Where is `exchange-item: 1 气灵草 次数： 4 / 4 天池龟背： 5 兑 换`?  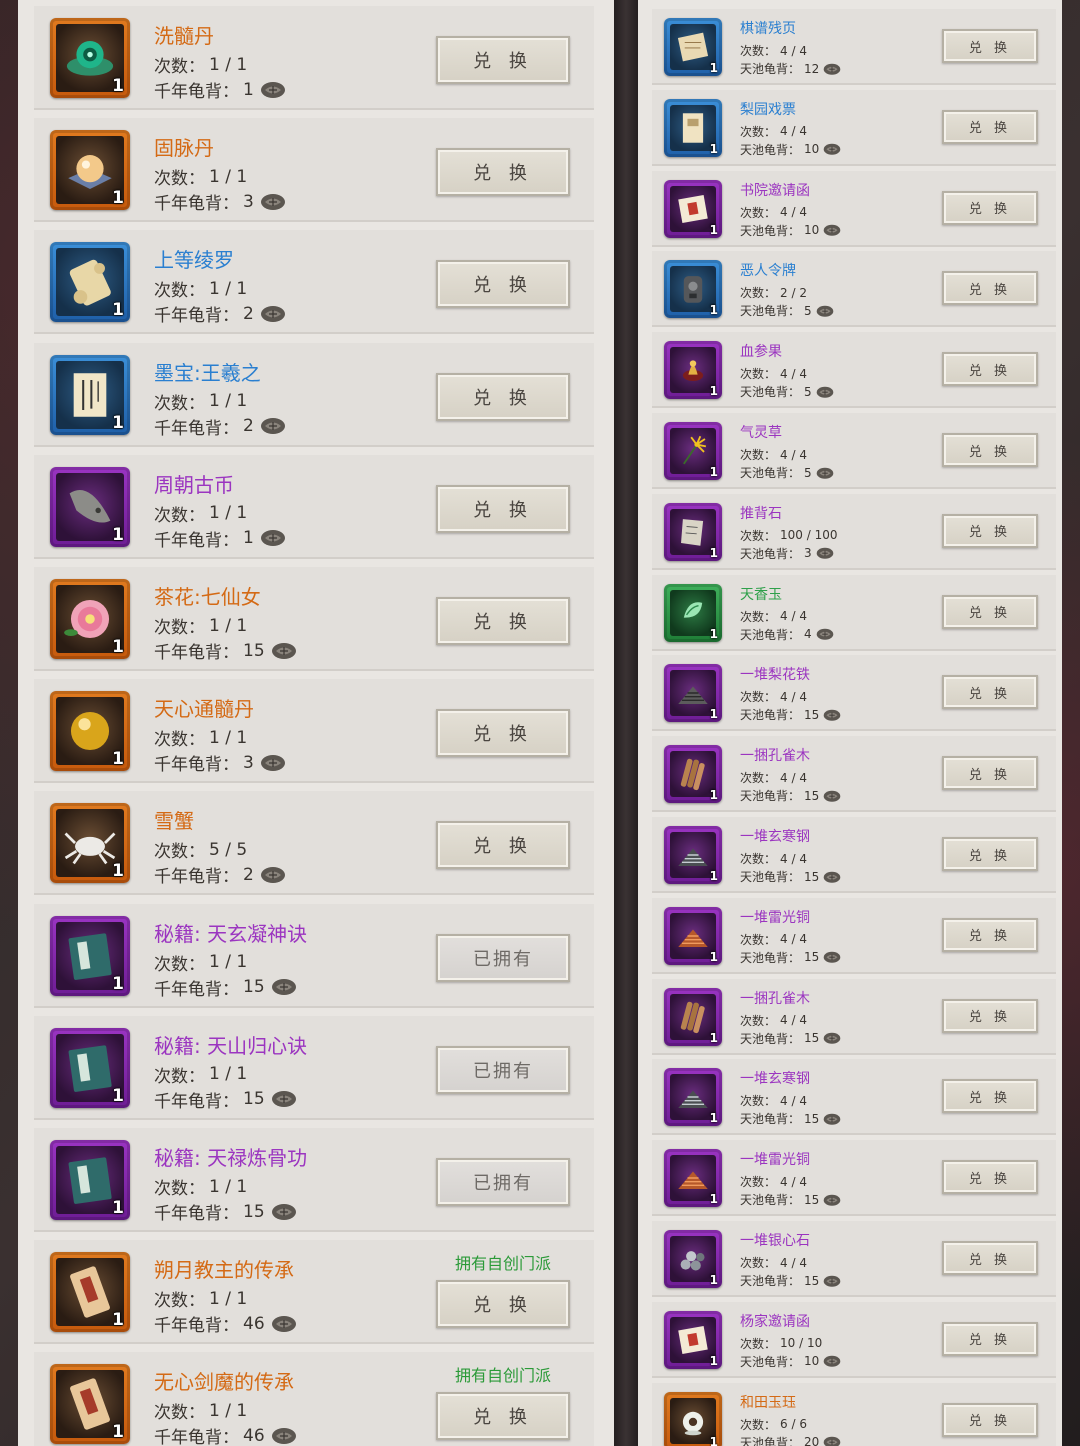 exchange-item: 1 气灵草 次数： 4 / 4 天池龟背： 5 兑 换 is located at coordinates (854, 451).